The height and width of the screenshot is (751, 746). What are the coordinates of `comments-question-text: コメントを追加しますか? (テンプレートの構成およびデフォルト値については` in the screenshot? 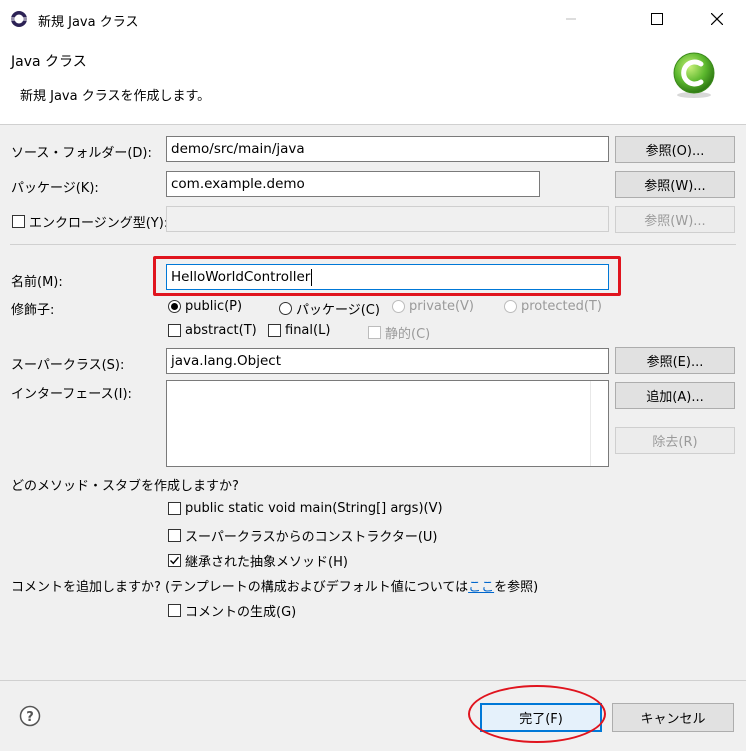 It's located at (240, 587).